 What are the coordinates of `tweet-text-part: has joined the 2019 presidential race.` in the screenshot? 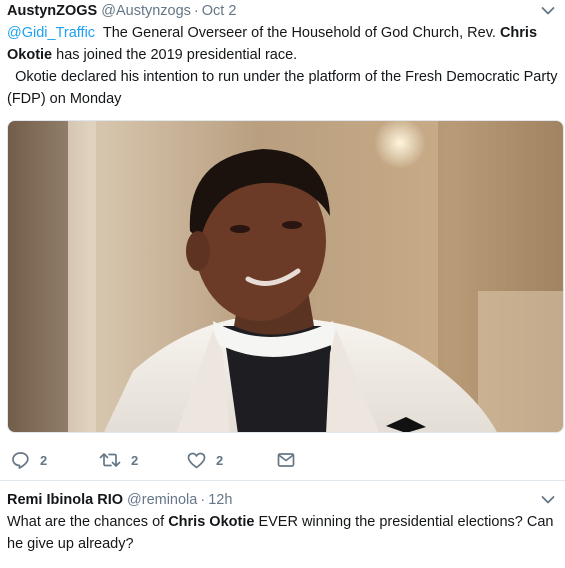 It's located at (175, 55).